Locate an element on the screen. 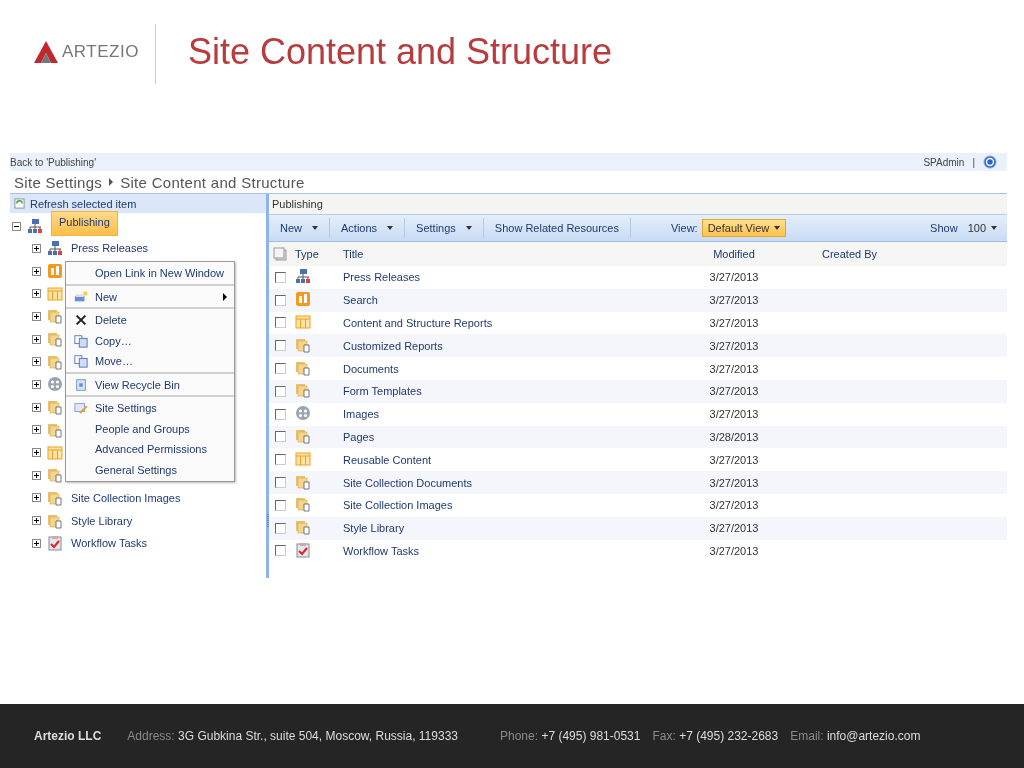 This screenshot has height=768, width=1024. help-icon is located at coordinates (990, 162).